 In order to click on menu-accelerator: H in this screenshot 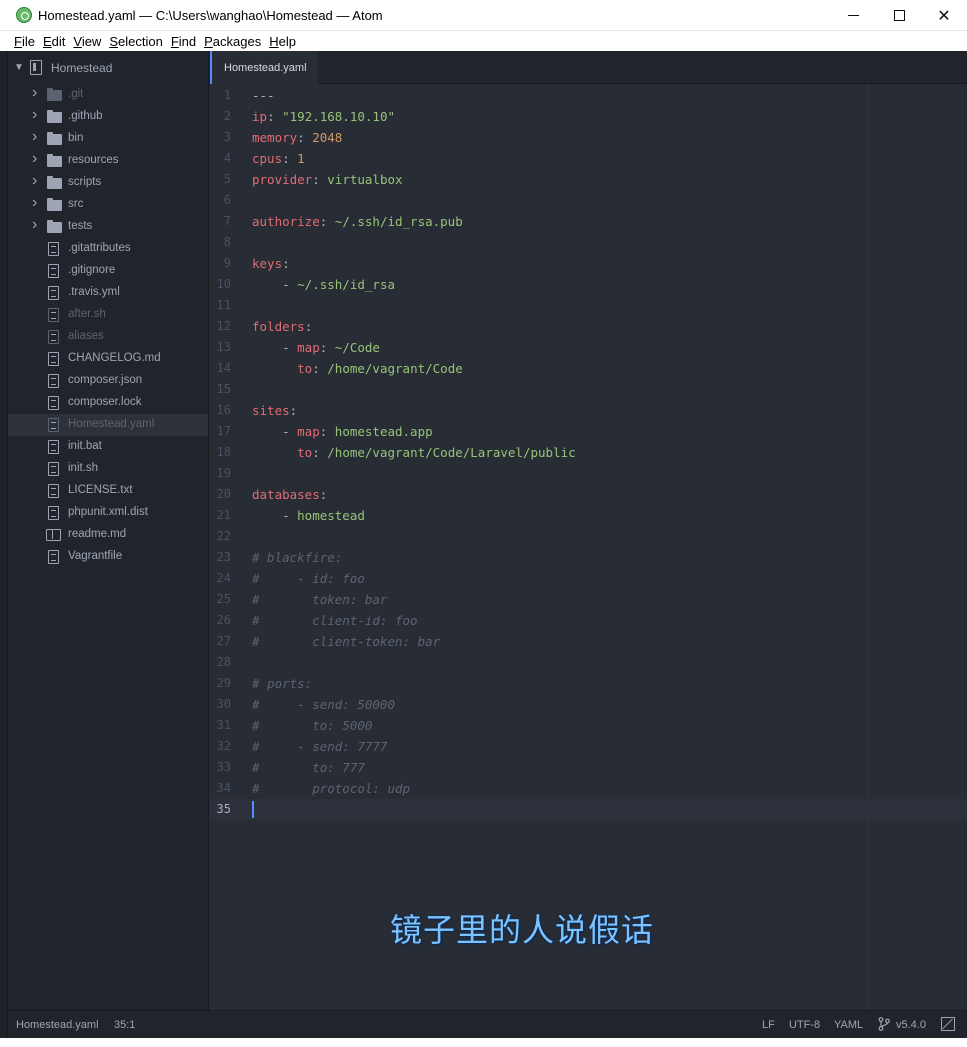, I will do `click(274, 41)`.